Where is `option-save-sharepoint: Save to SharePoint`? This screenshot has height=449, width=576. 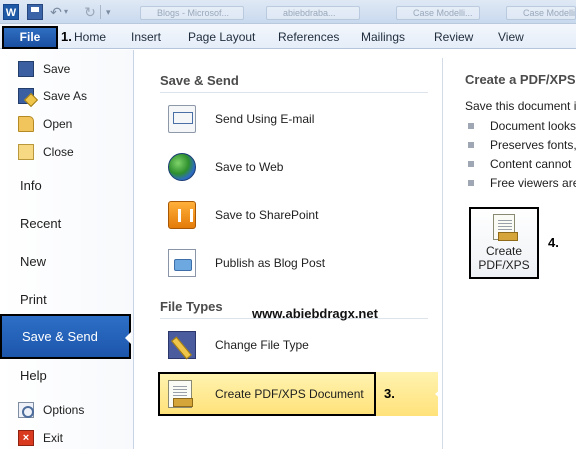 option-save-sharepoint: Save to SharePoint is located at coordinates (297, 215).